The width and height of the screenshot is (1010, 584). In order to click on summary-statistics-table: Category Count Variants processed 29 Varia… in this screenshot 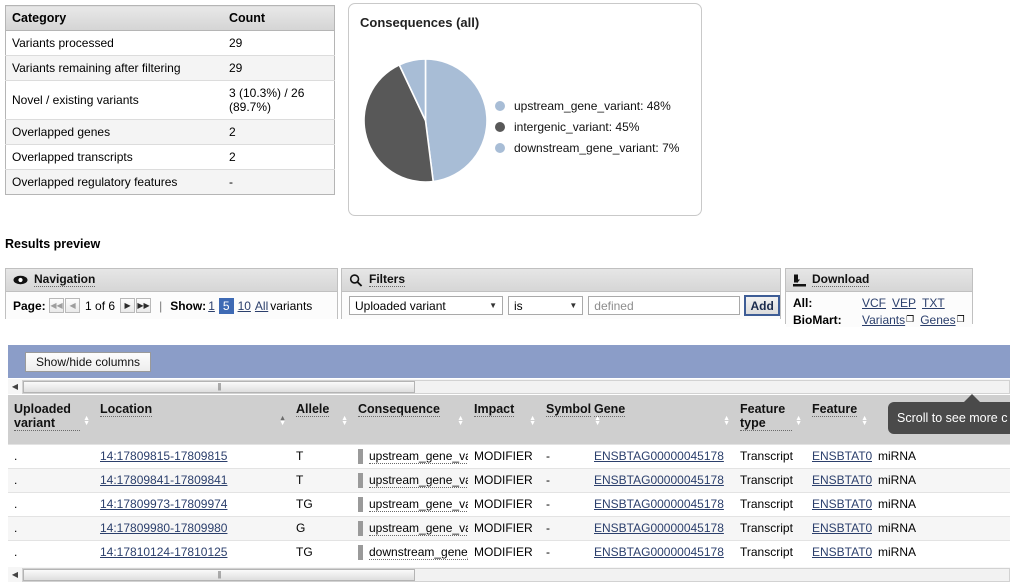, I will do `click(170, 100)`.